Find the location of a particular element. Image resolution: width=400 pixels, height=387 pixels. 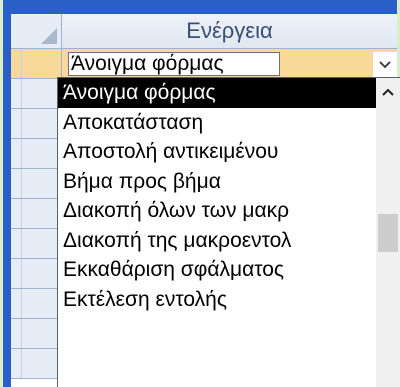

action-combo-row: Άνοιγμα φόρμας is located at coordinates (229, 64).